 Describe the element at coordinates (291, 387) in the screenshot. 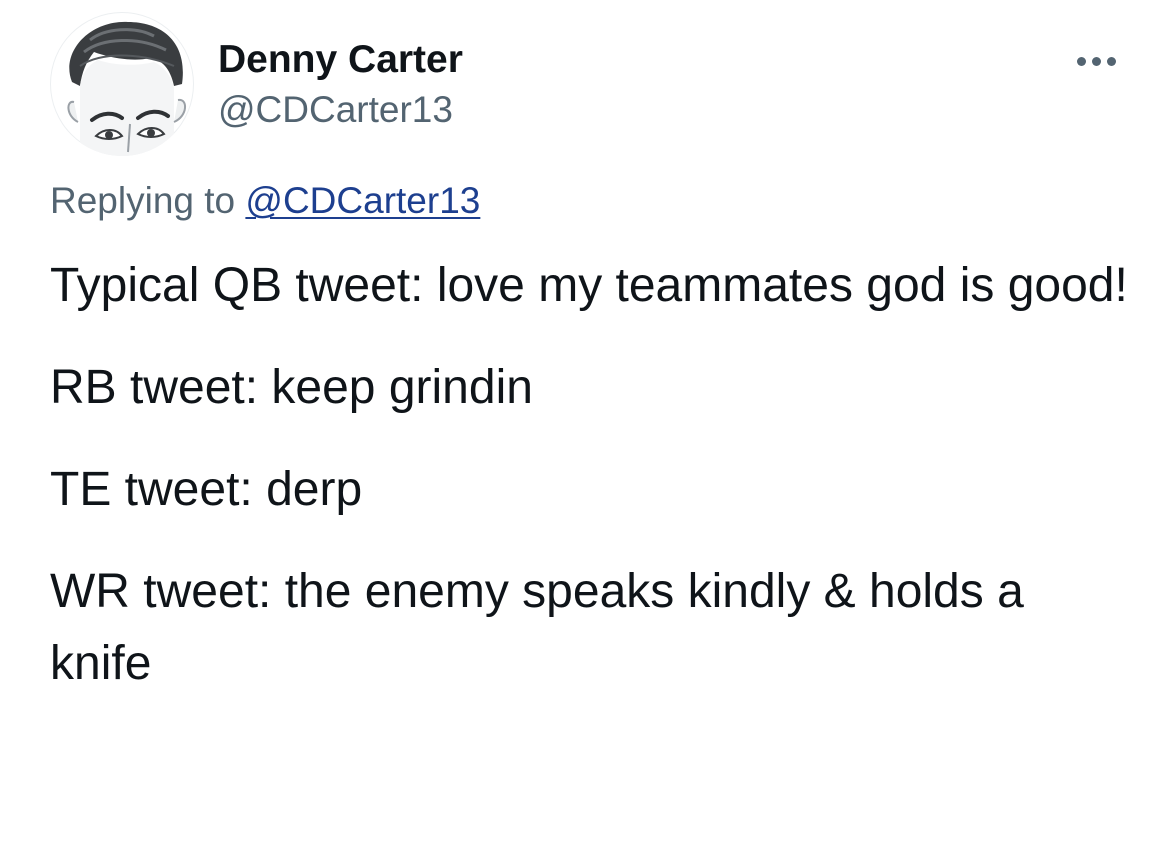

I see `tweet-paragraph: RB tweet: keep grindin` at that location.